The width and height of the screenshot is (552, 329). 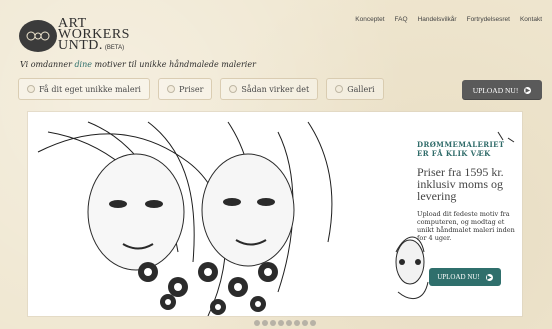 What do you see at coordinates (465, 277) in the screenshot?
I see `upload-now-button-hero: UPLOAD NU! ▶` at bounding box center [465, 277].